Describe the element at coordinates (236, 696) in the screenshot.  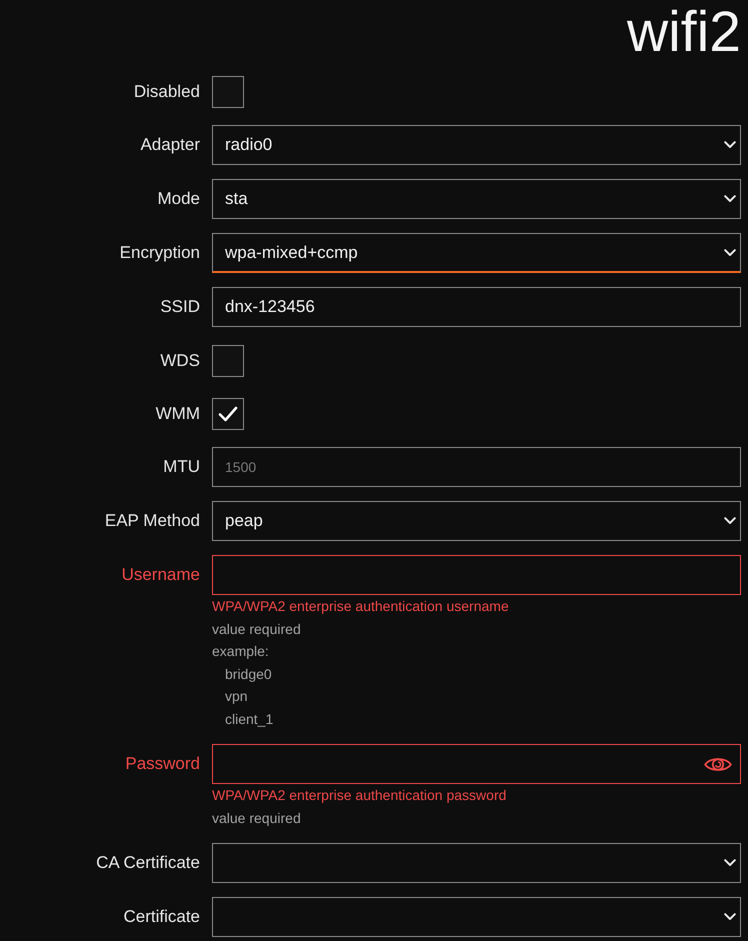
I see `example-value: vpn` at that location.